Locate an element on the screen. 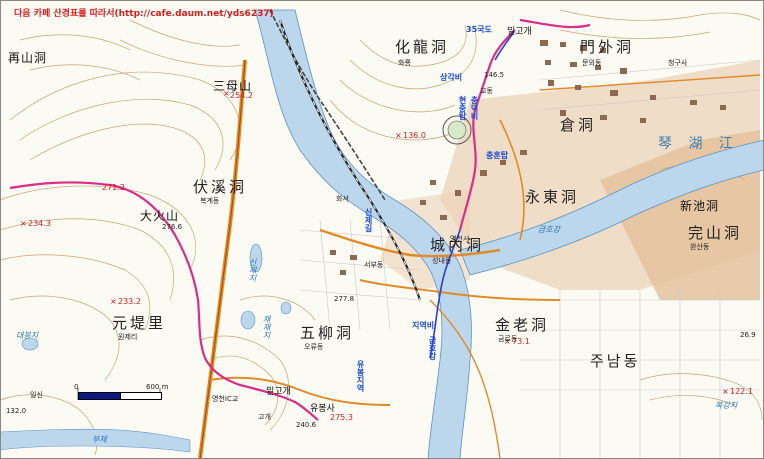  river-geumho-small: 금호강 is located at coordinates (549, 229).